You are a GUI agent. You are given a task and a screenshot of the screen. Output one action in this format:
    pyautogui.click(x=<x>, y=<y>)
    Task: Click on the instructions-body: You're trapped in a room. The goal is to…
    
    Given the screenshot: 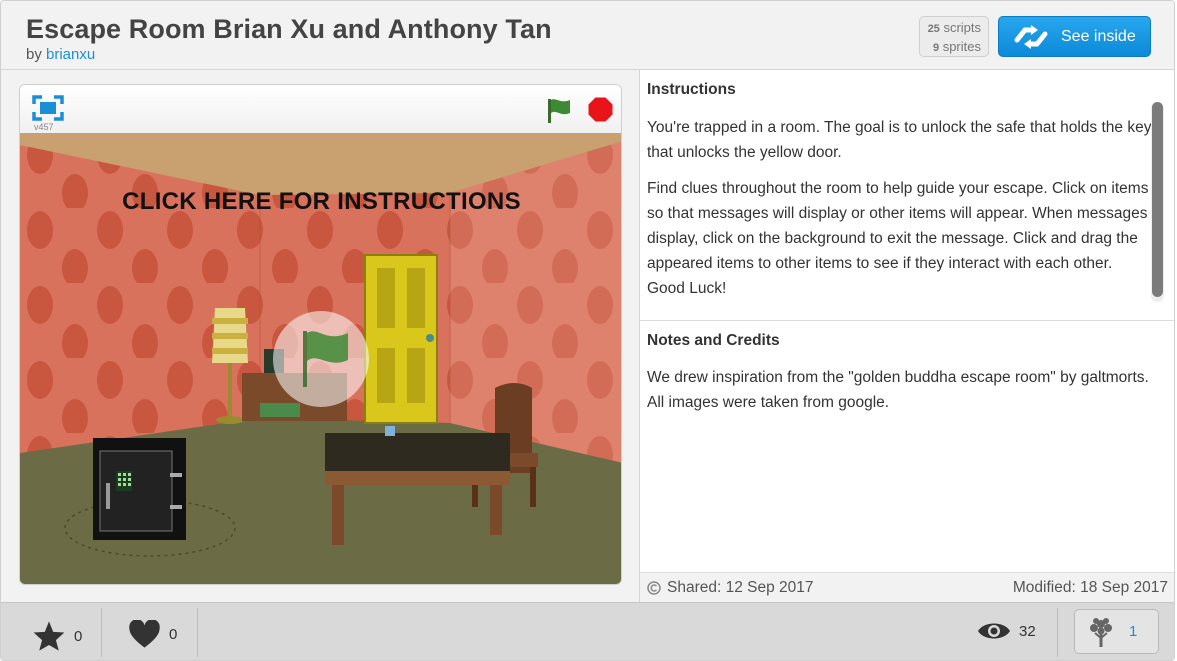 What is the action you would take?
    pyautogui.click(x=899, y=213)
    